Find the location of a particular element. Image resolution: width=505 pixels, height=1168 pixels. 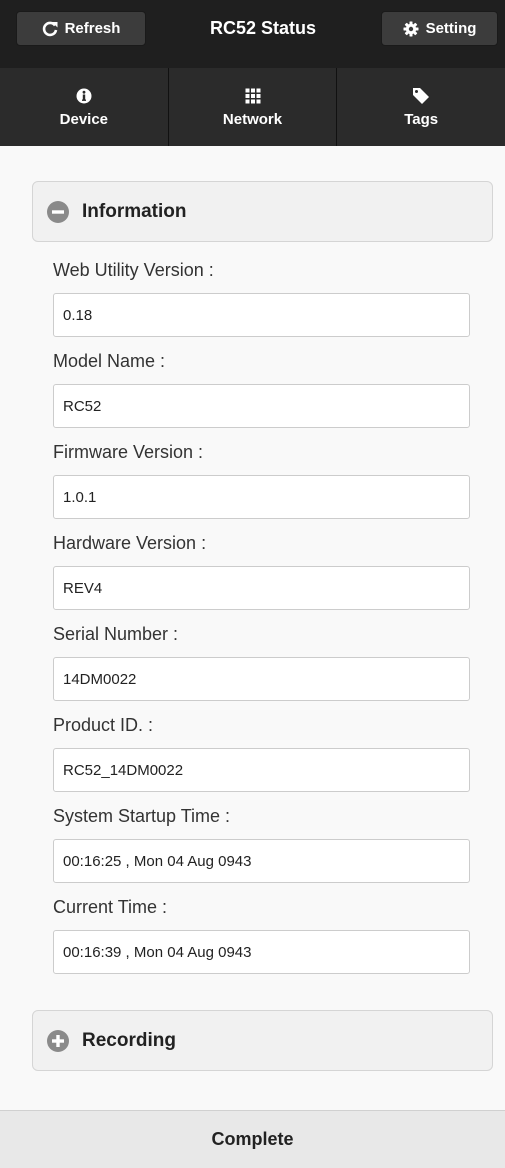

recording-section-header: Recording is located at coordinates (262, 1040).